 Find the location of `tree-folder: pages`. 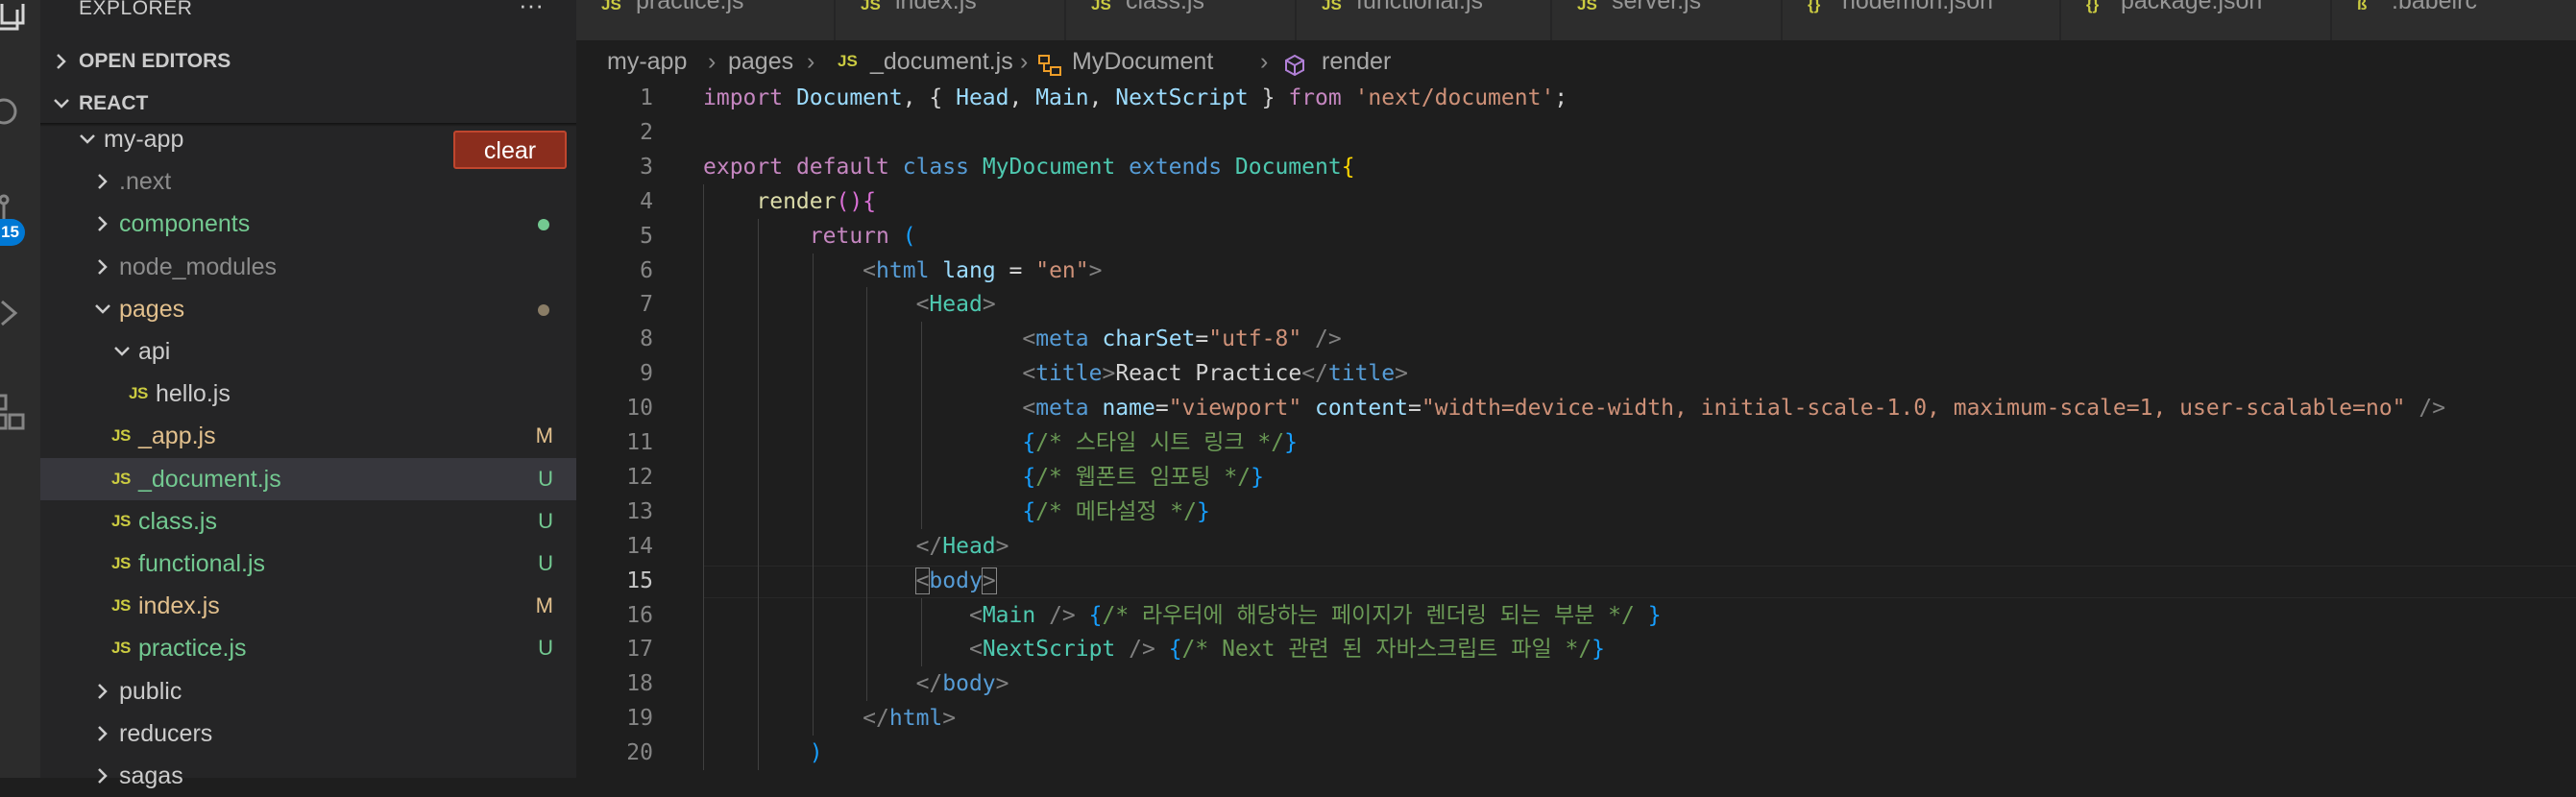

tree-folder: pages is located at coordinates (308, 309).